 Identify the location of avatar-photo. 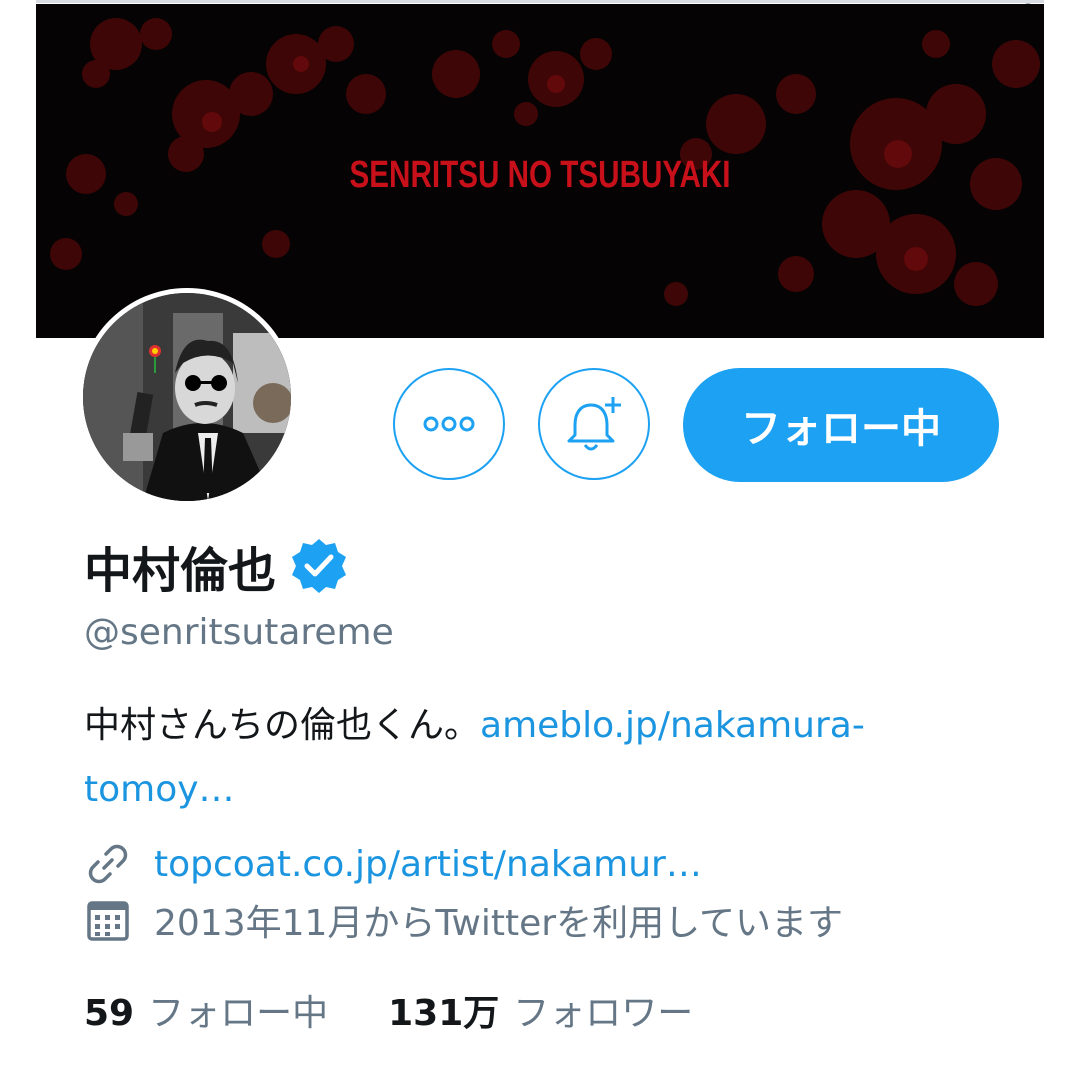
(187, 397).